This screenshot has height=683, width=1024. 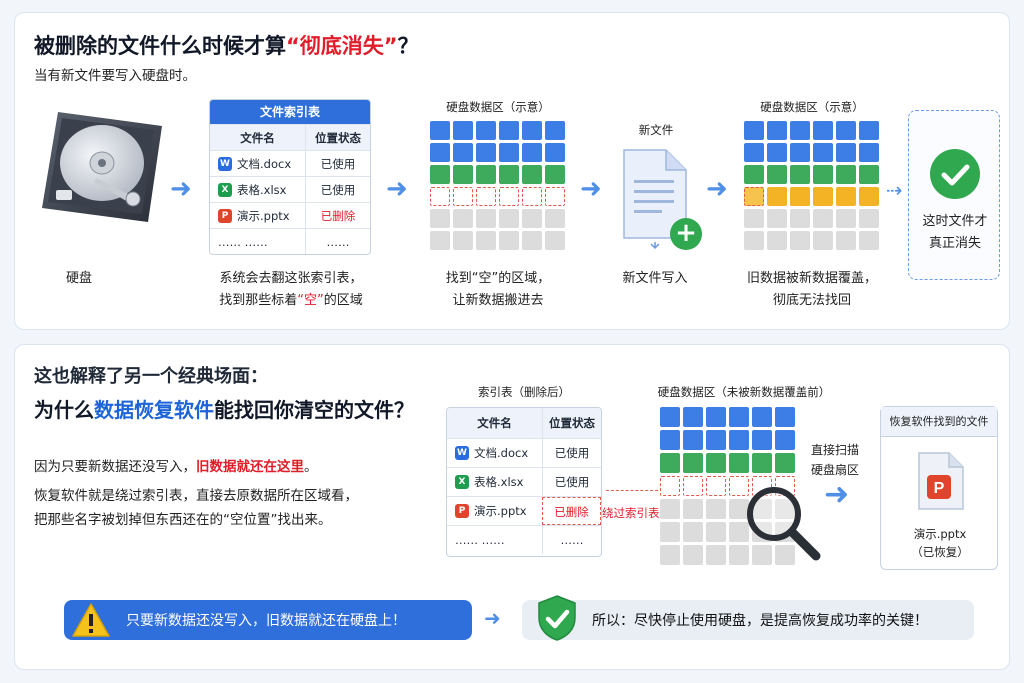 I want to click on recovery-title: 恢复软件找到的文件, so click(x=939, y=422).